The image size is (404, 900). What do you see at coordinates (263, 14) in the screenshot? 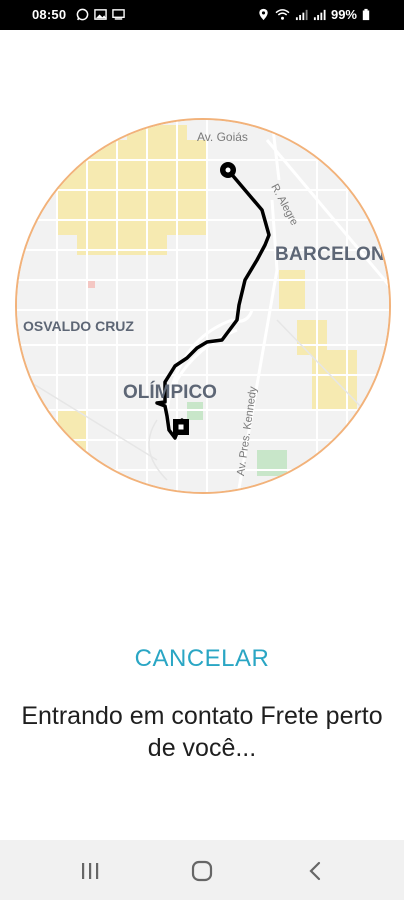
I see `location-icon` at bounding box center [263, 14].